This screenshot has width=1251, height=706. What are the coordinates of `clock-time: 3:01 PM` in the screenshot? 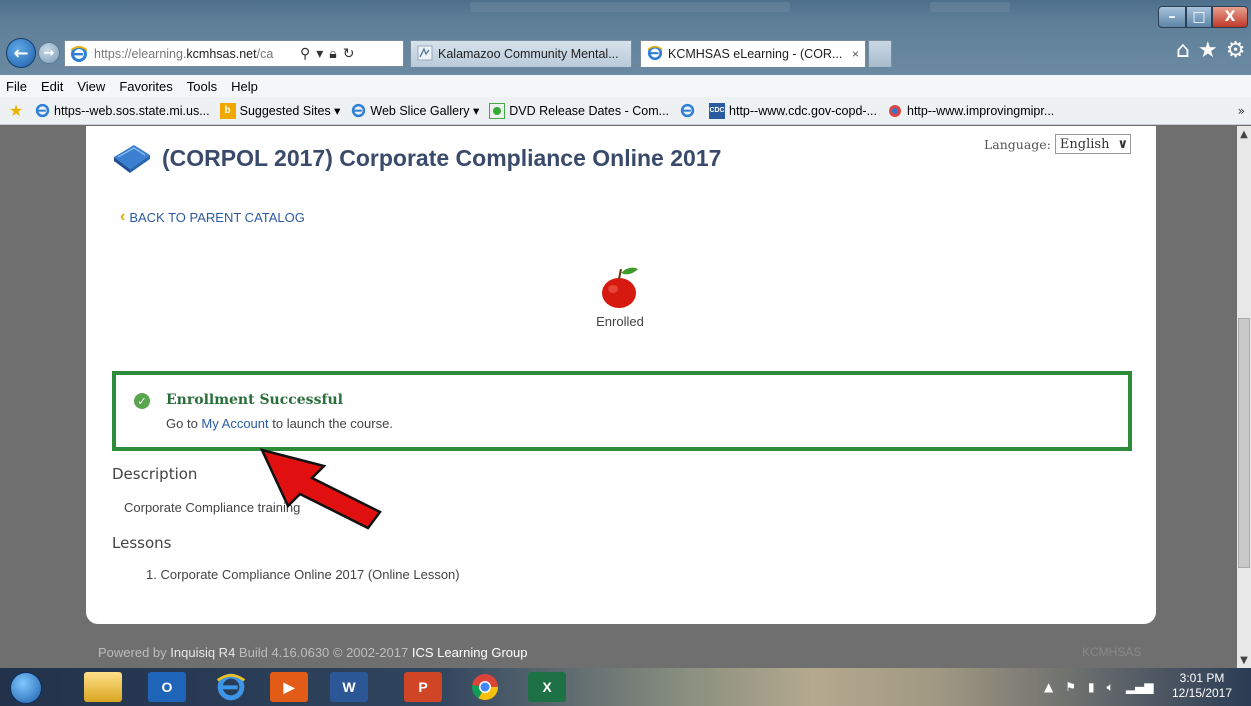 It's located at (1202, 678).